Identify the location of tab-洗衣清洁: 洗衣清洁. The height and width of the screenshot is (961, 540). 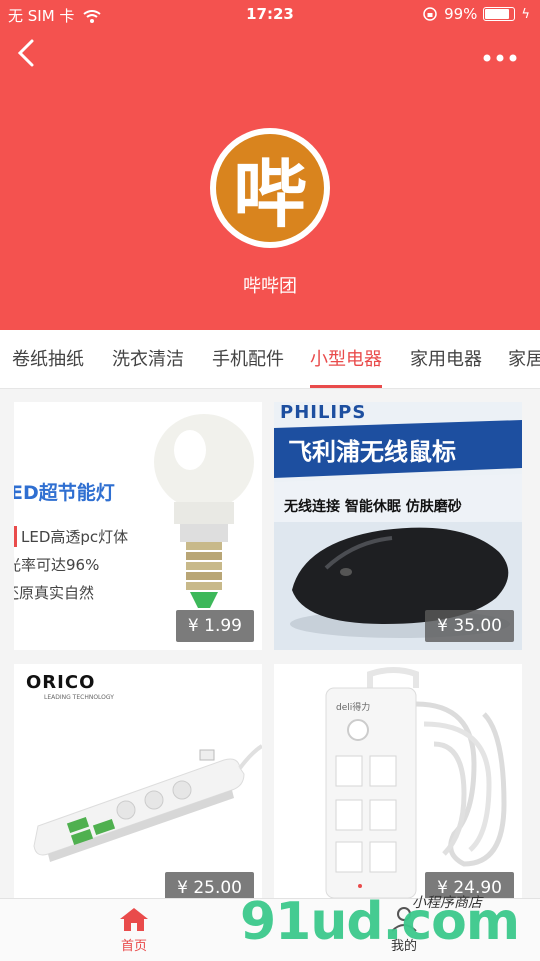
(148, 359).